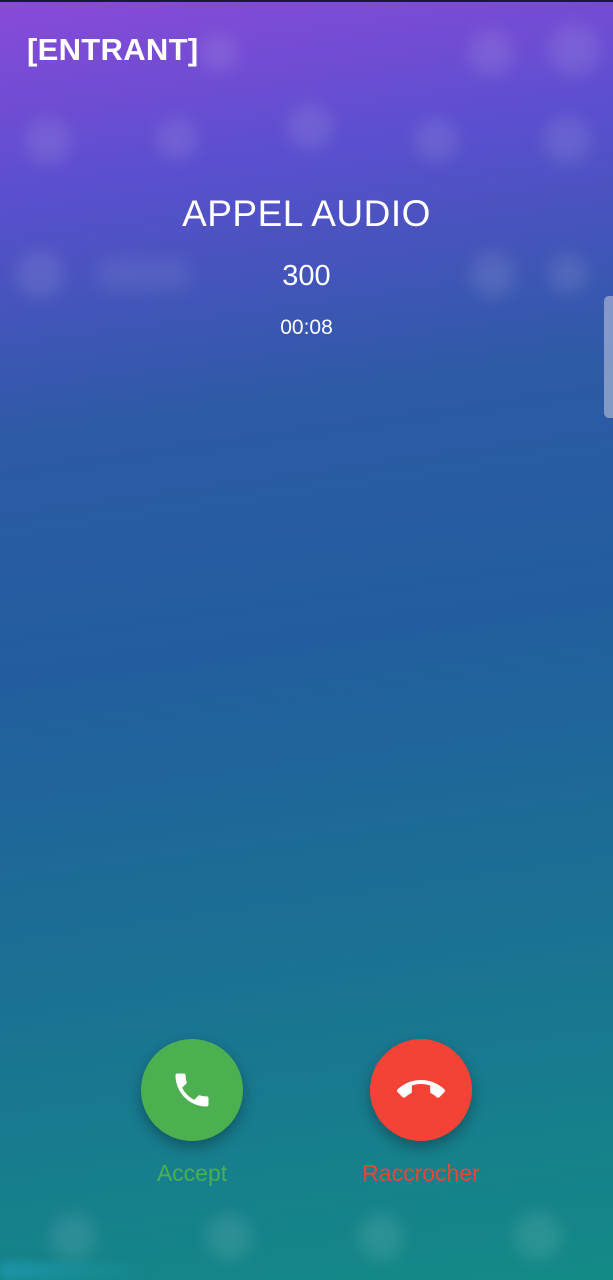  I want to click on call-direction-label: [ENTRANT], so click(113, 49).